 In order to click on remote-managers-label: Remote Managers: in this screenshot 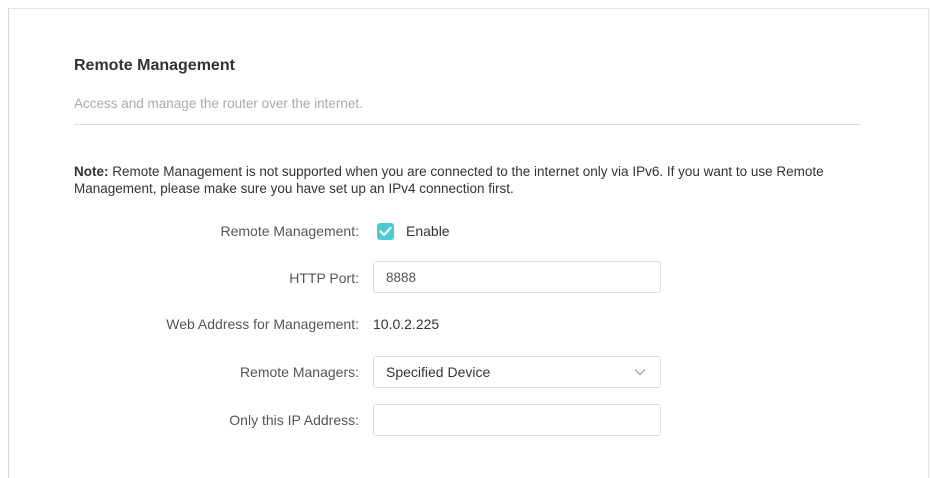, I will do `click(299, 372)`.